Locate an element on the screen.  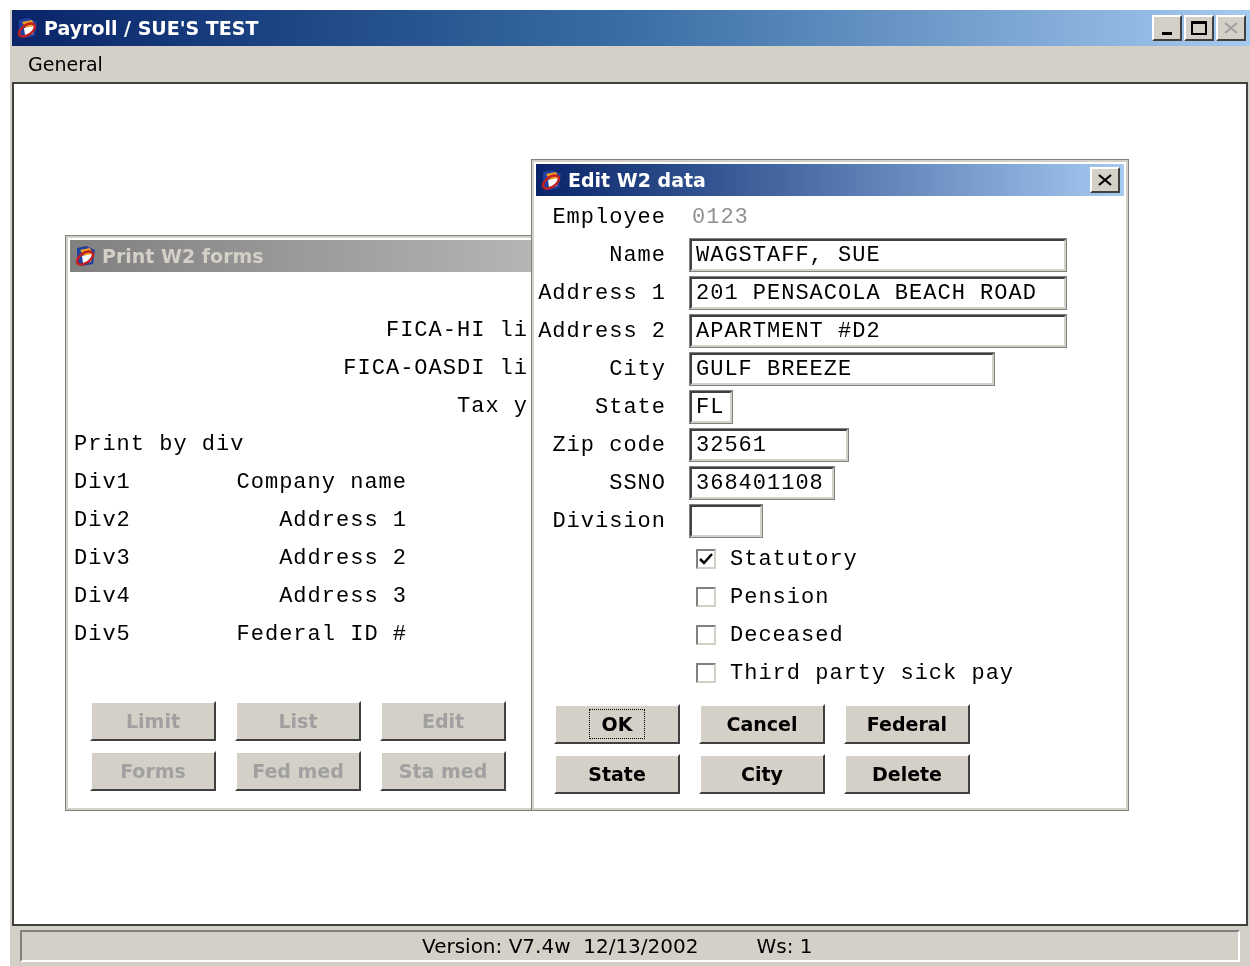
field-label: City is located at coordinates (637, 369).